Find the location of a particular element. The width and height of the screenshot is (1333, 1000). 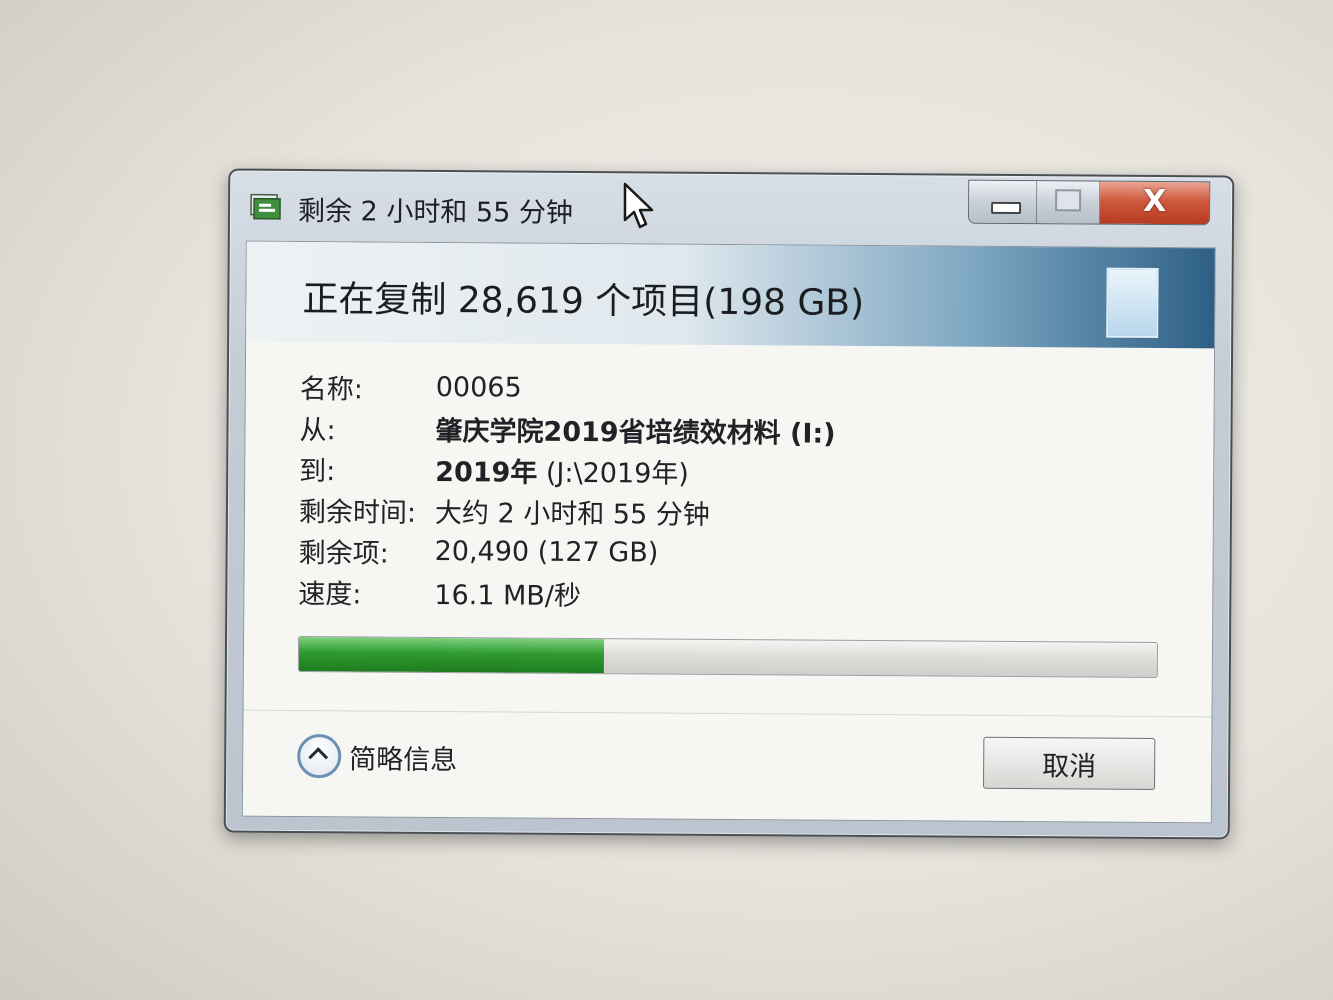

progress-fill is located at coordinates (451, 655).